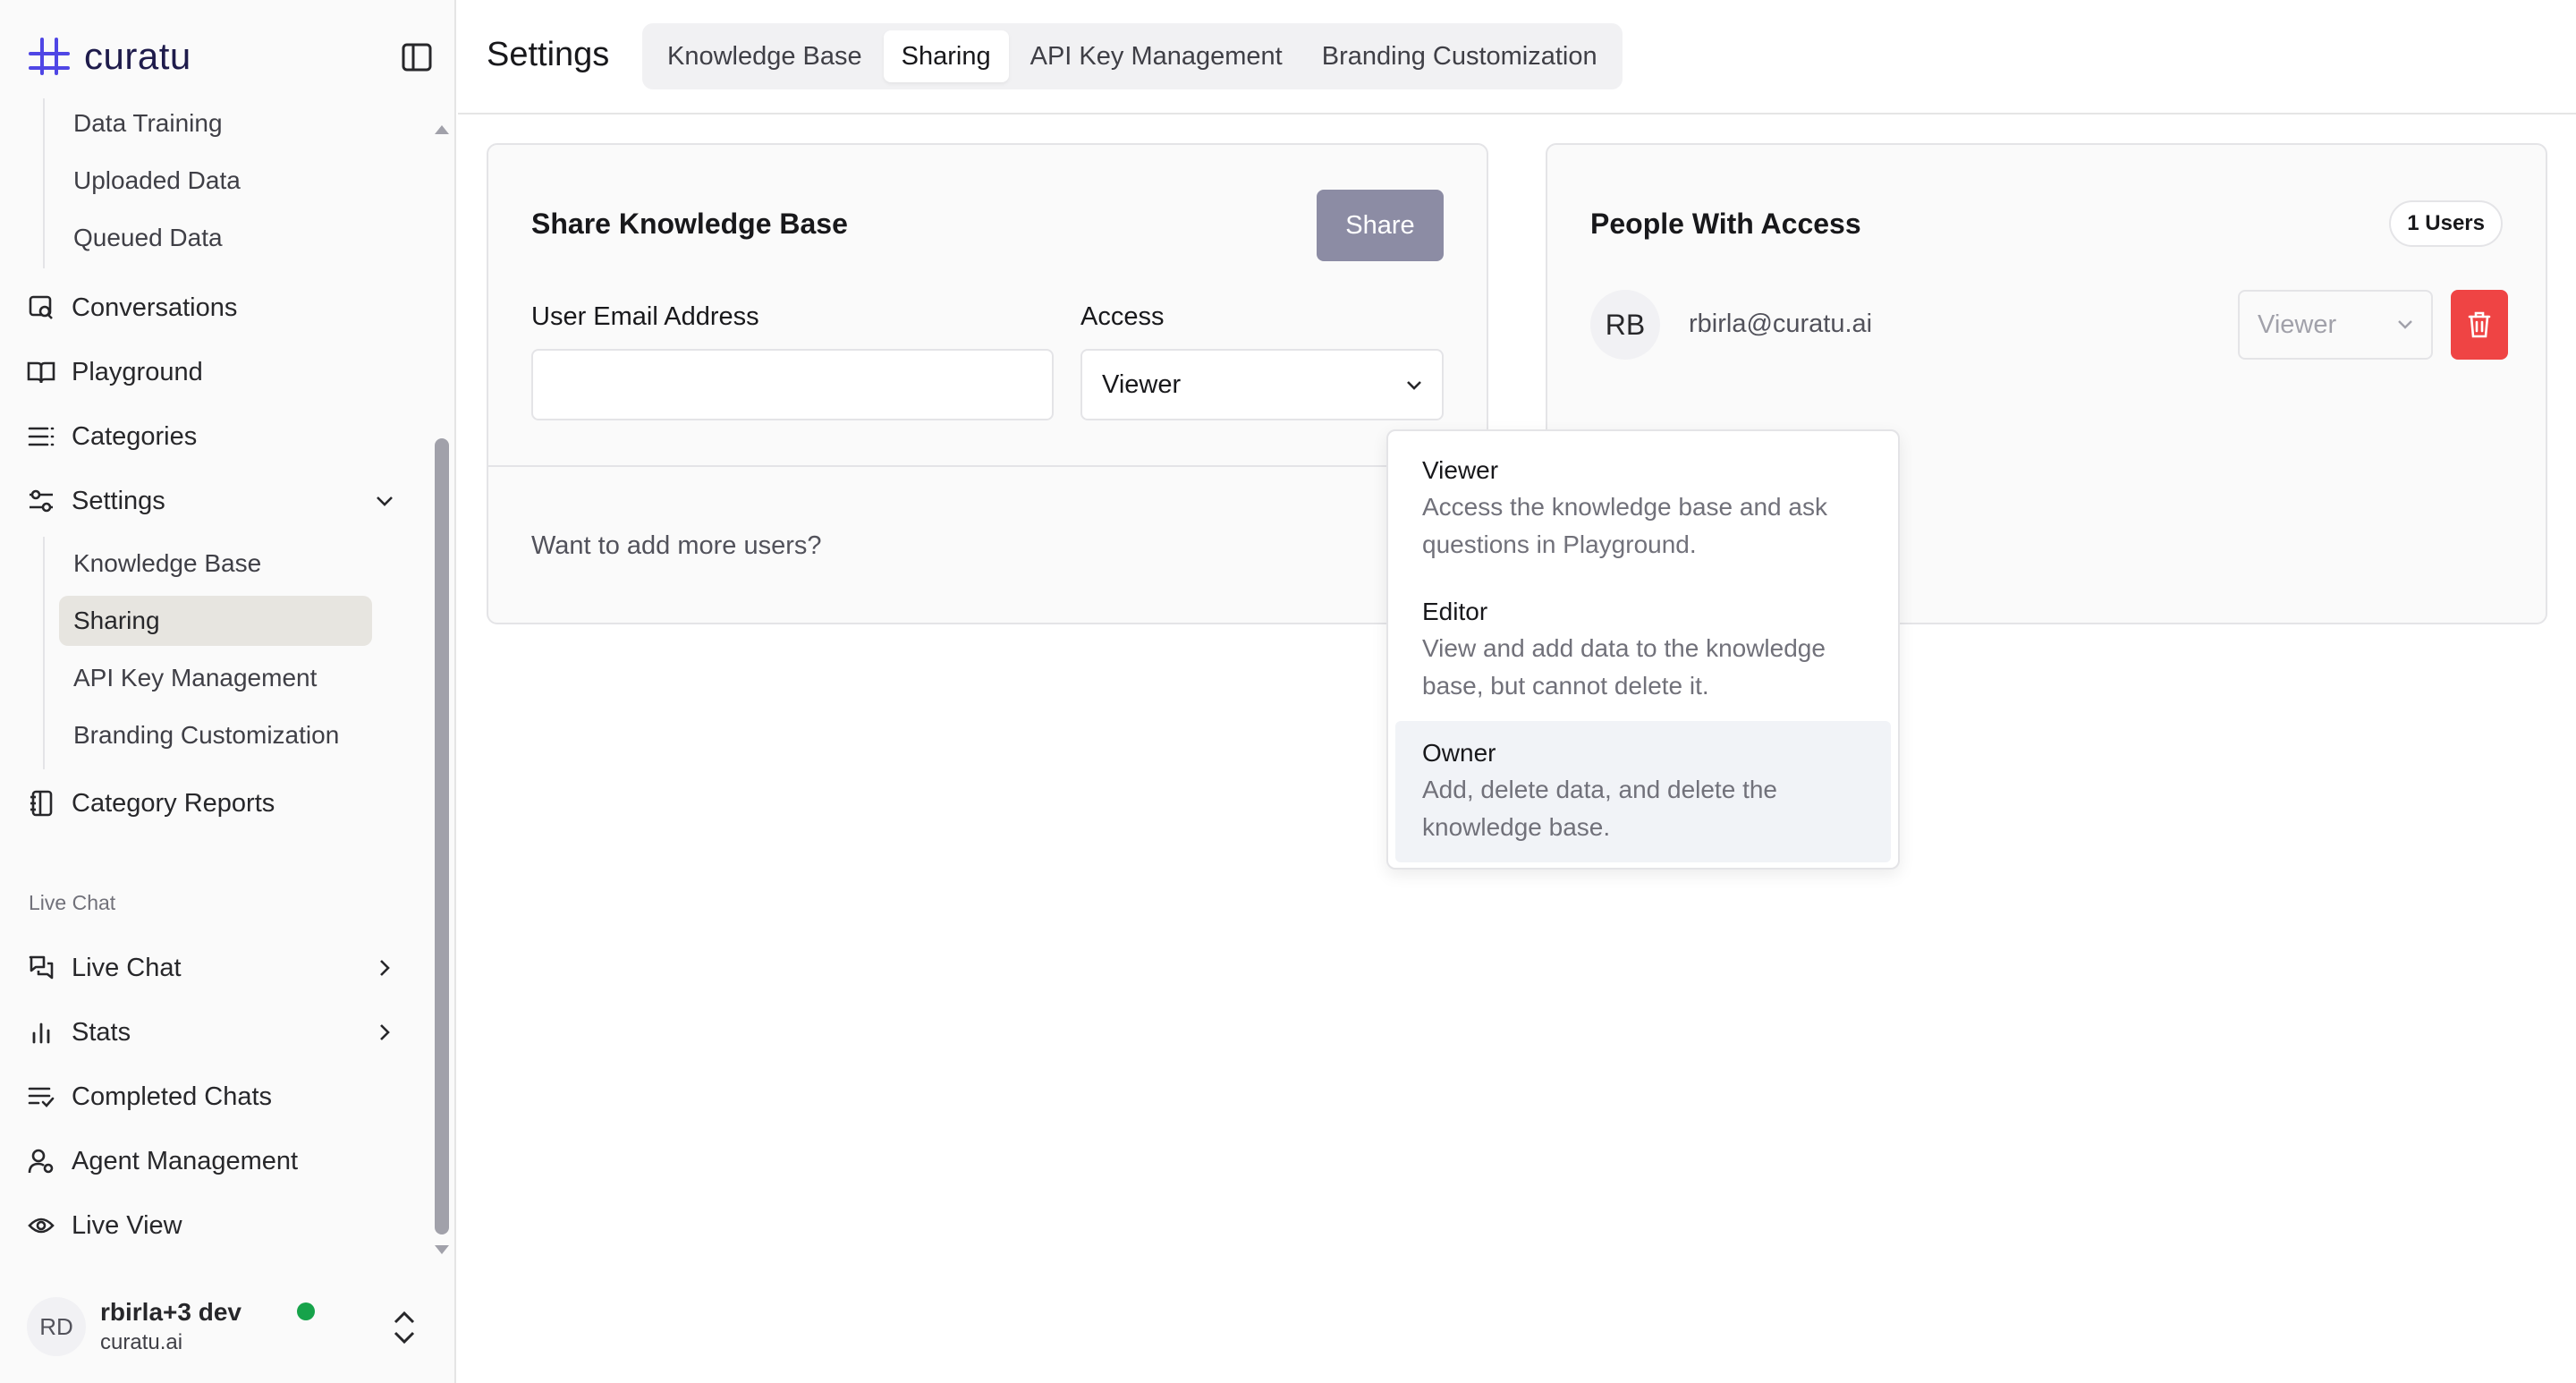 The height and width of the screenshot is (1383, 2576). Describe the element at coordinates (792, 384) in the screenshot. I see `email-field` at that location.